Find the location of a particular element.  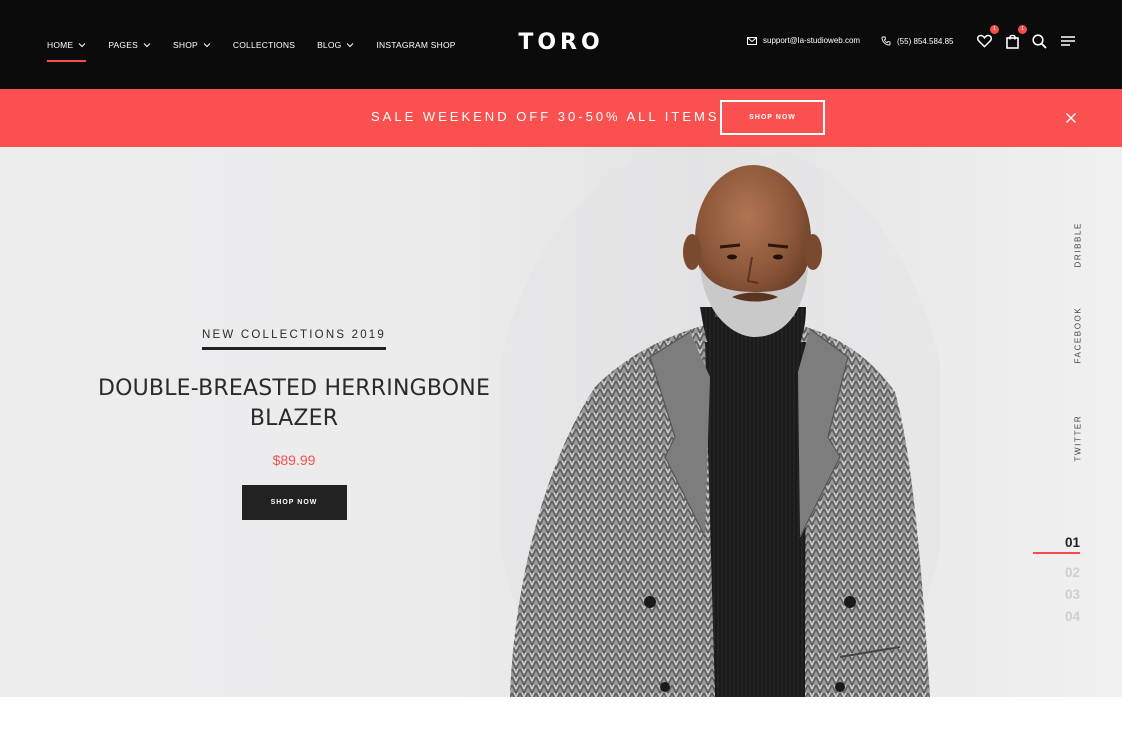

nav-item-label: INSTAGRAM SHOP is located at coordinates (416, 44).